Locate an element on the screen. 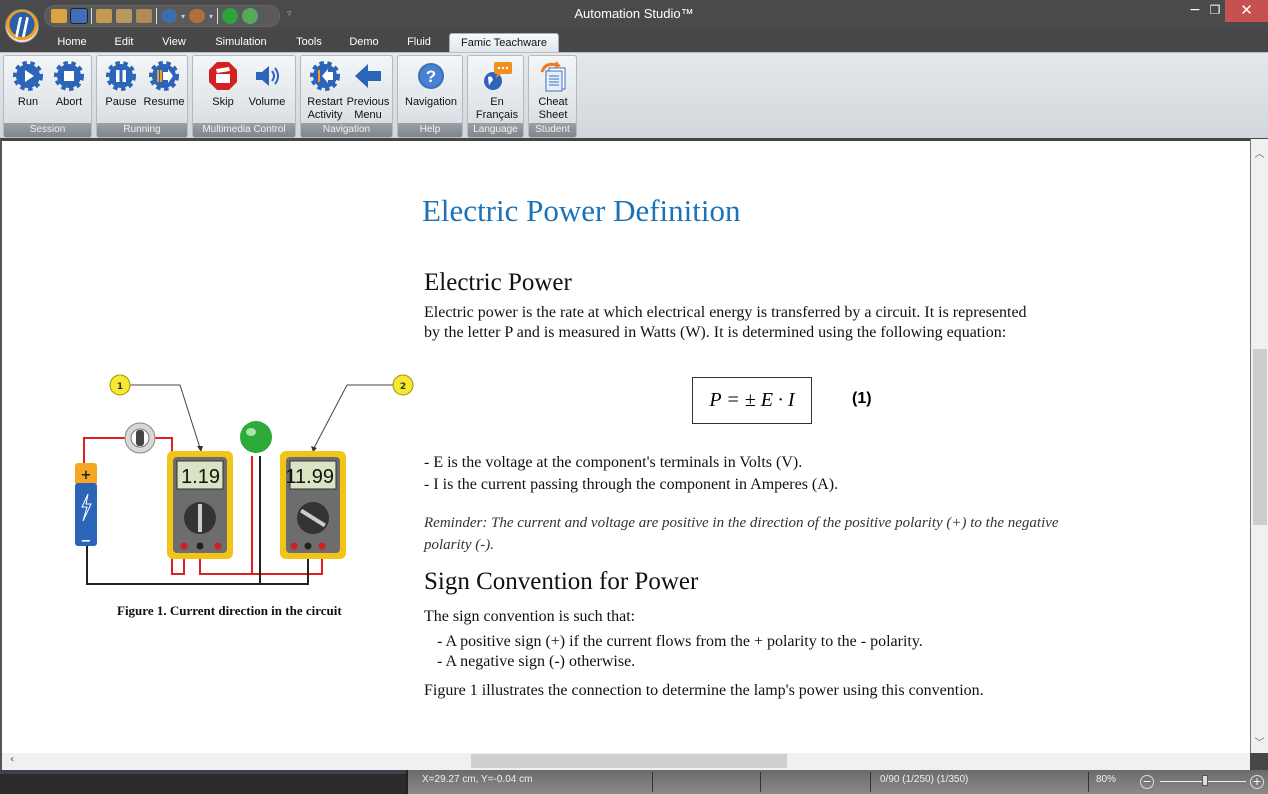 The height and width of the screenshot is (794, 1268). group-student: Cheat Sheet Student is located at coordinates (552, 96).